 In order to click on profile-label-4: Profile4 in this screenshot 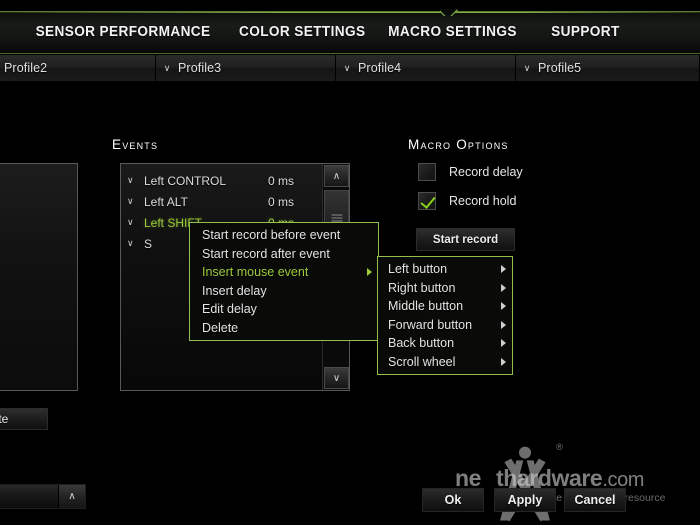, I will do `click(380, 68)`.